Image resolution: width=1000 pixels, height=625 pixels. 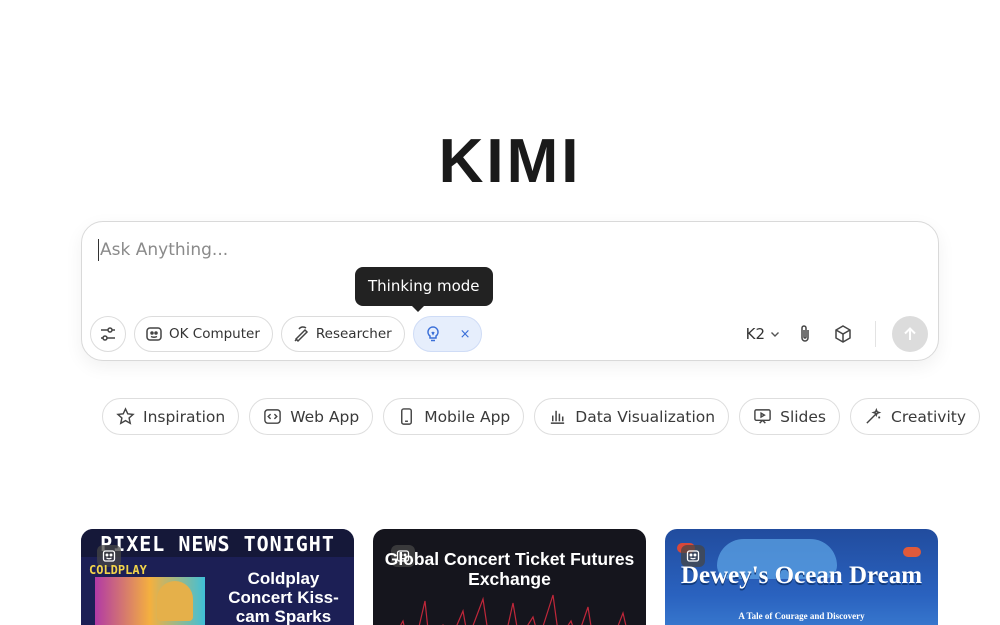 What do you see at coordinates (755, 334) in the screenshot?
I see `model-label: K2` at bounding box center [755, 334].